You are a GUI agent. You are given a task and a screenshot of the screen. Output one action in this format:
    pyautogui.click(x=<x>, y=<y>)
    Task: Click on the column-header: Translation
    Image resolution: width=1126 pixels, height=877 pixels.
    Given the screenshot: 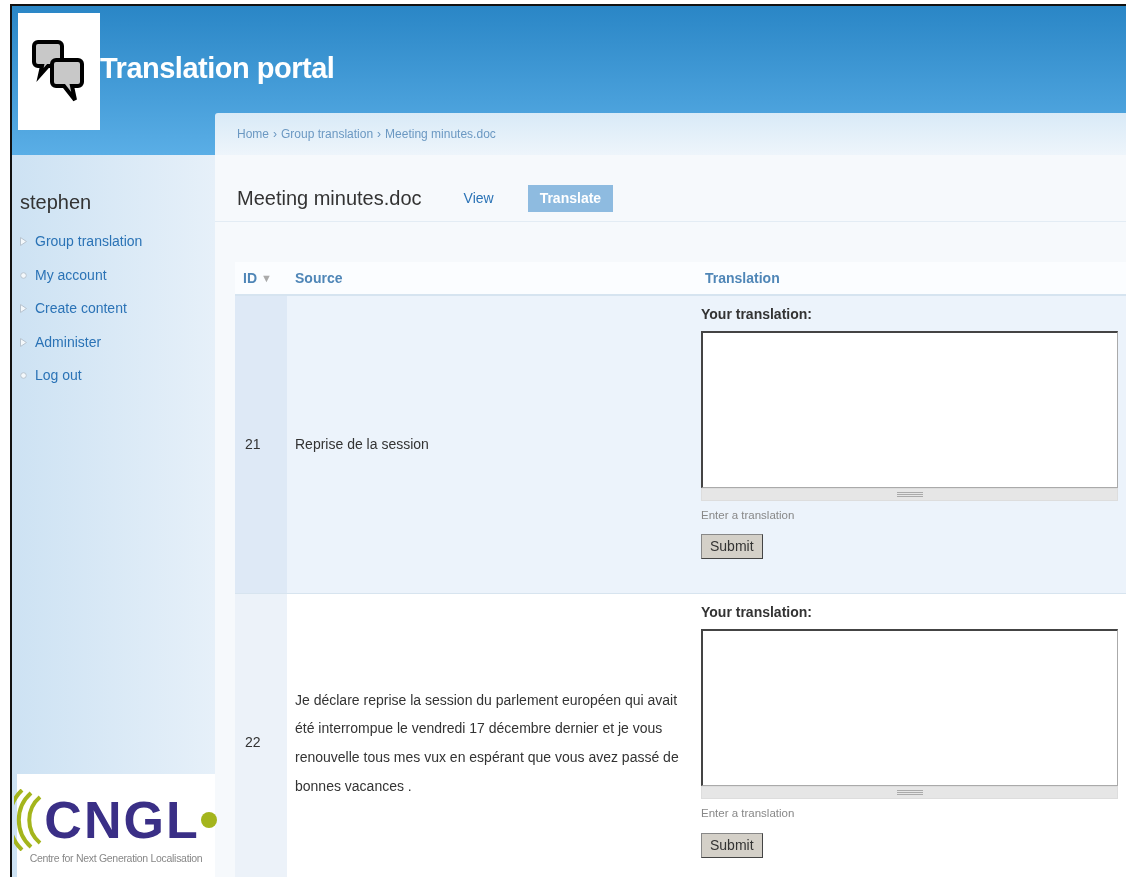 What is the action you would take?
    pyautogui.click(x=911, y=278)
    